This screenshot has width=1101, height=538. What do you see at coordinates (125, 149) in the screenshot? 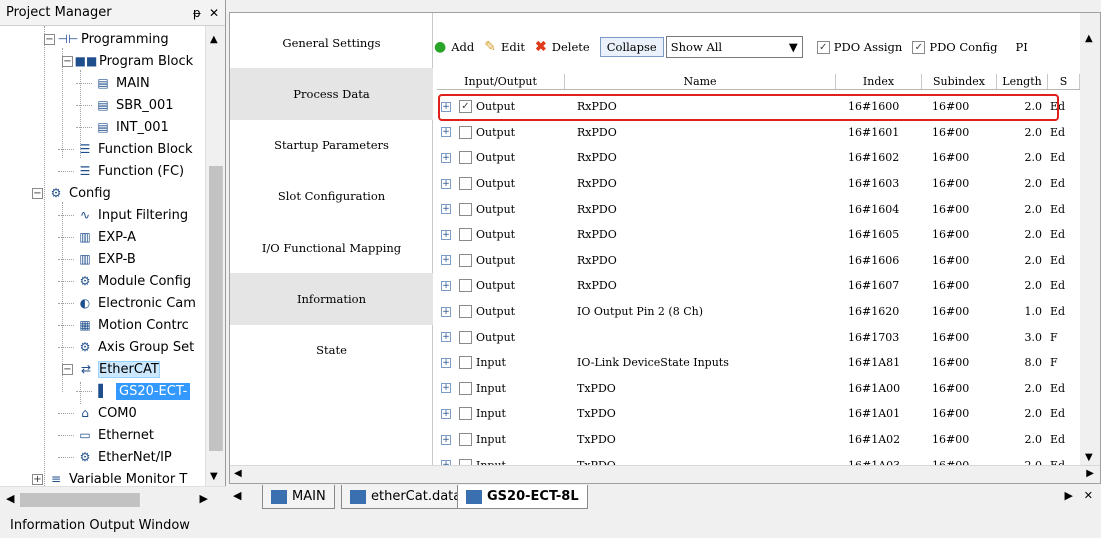
I see `tree-node: ☰ Function Block` at bounding box center [125, 149].